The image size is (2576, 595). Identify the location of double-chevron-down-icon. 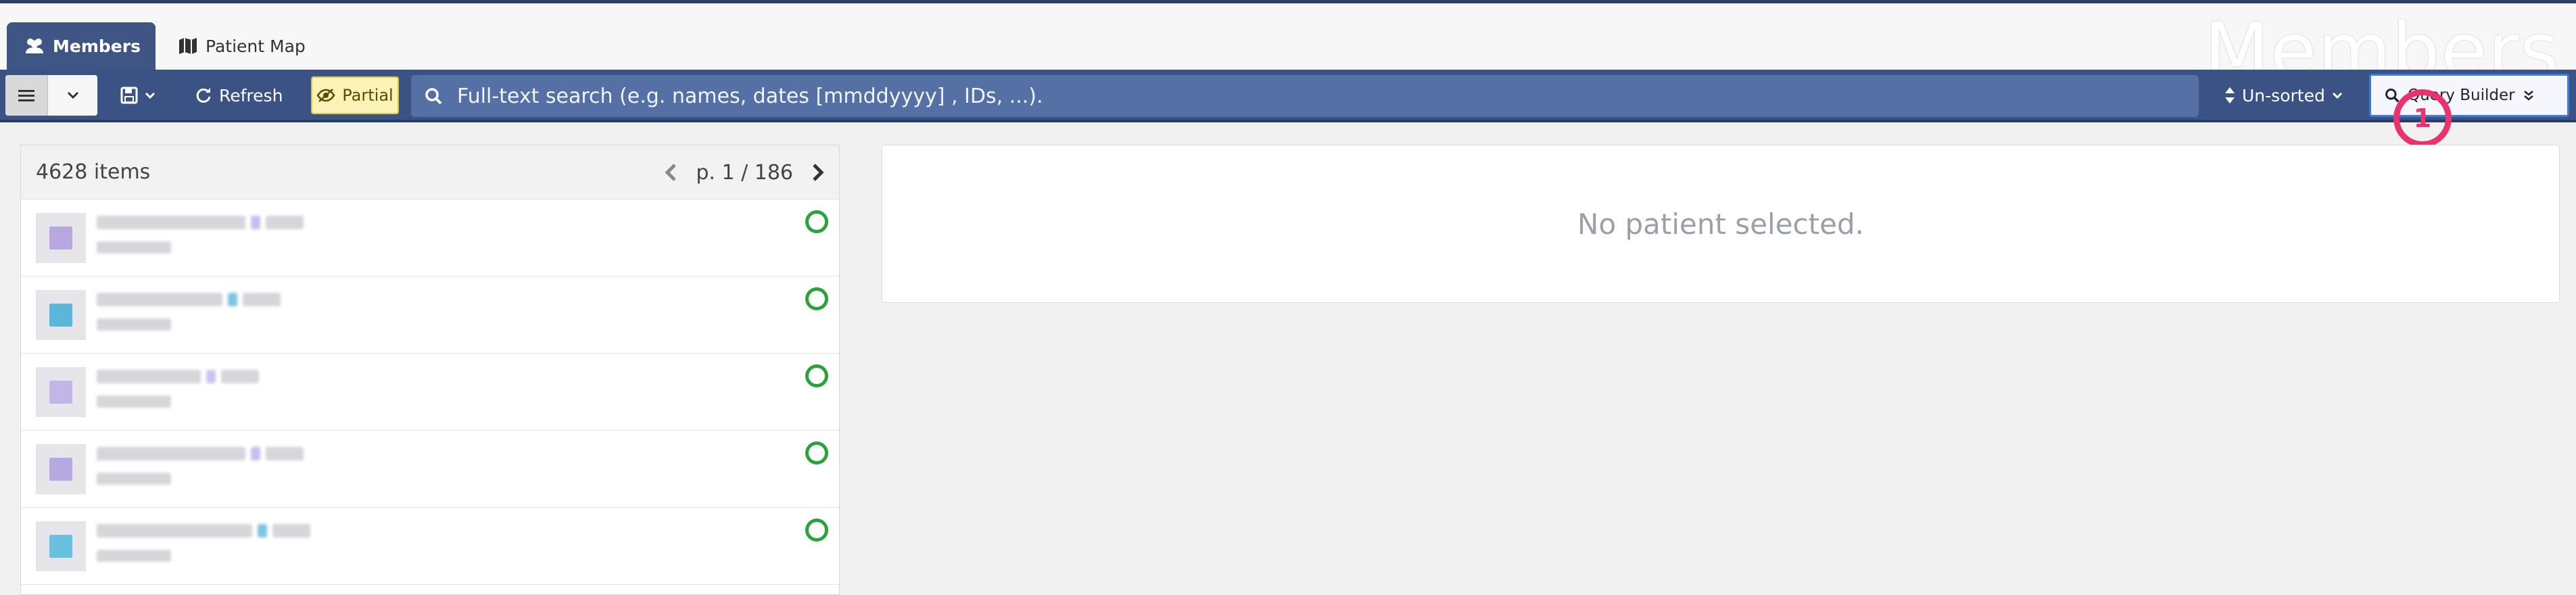
(2528, 96).